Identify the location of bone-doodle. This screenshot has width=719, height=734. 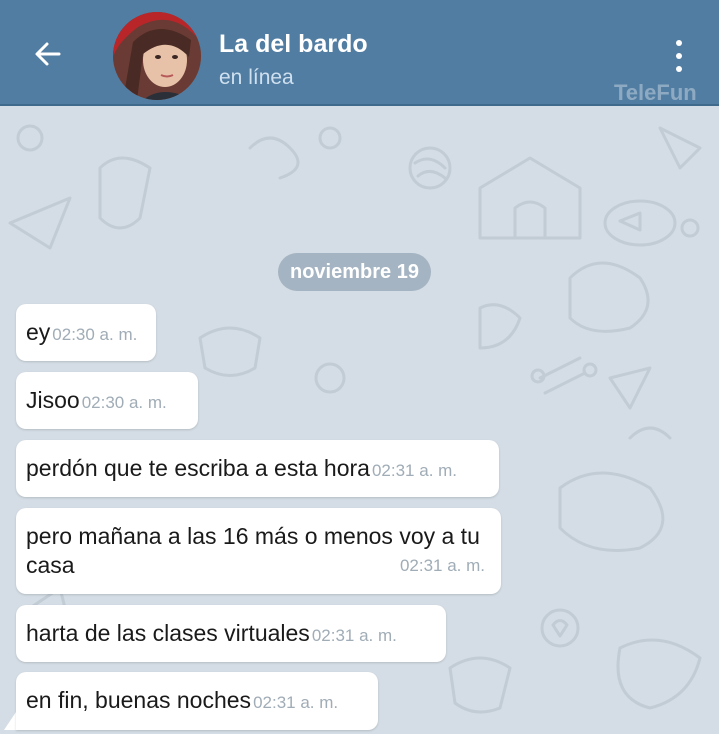
(562, 375).